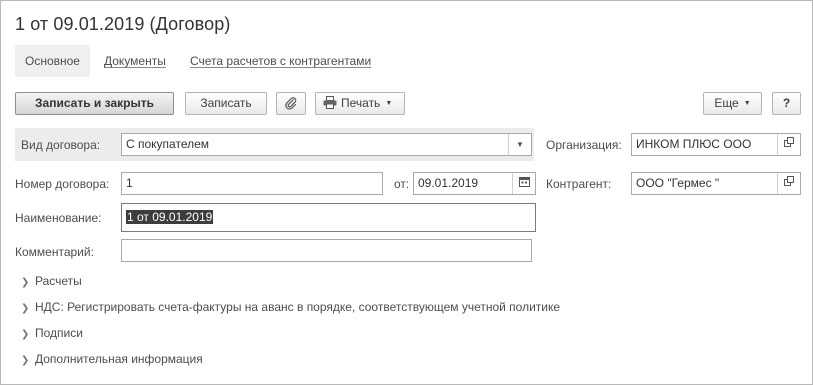 The height and width of the screenshot is (385, 813). What do you see at coordinates (523, 183) in the screenshot?
I see `calendar-icon` at bounding box center [523, 183].